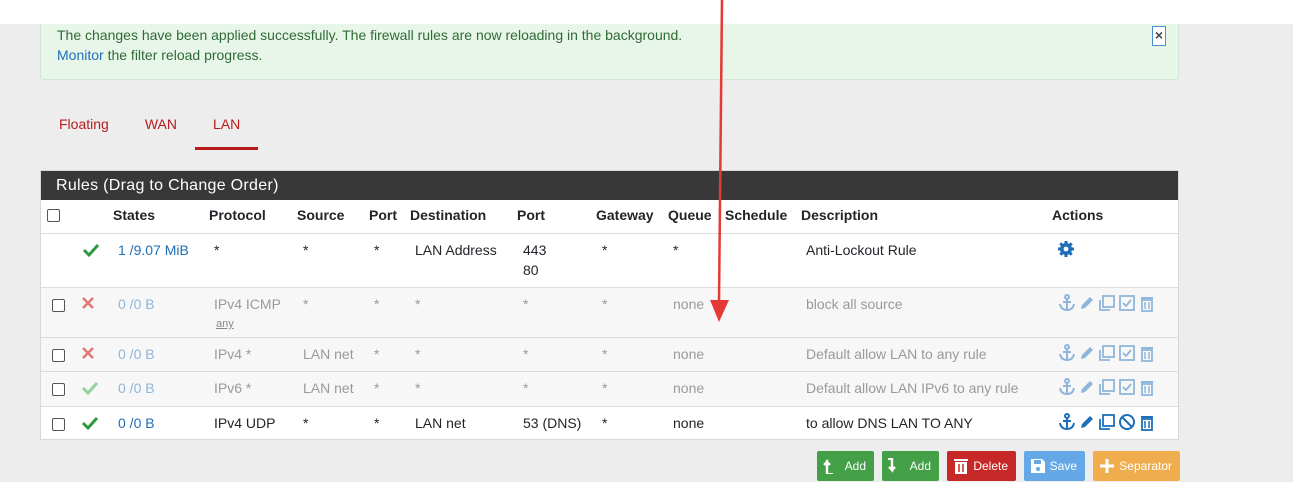 This screenshot has height=482, width=1293. What do you see at coordinates (233, 354) in the screenshot?
I see `protocol: IPv4 *` at bounding box center [233, 354].